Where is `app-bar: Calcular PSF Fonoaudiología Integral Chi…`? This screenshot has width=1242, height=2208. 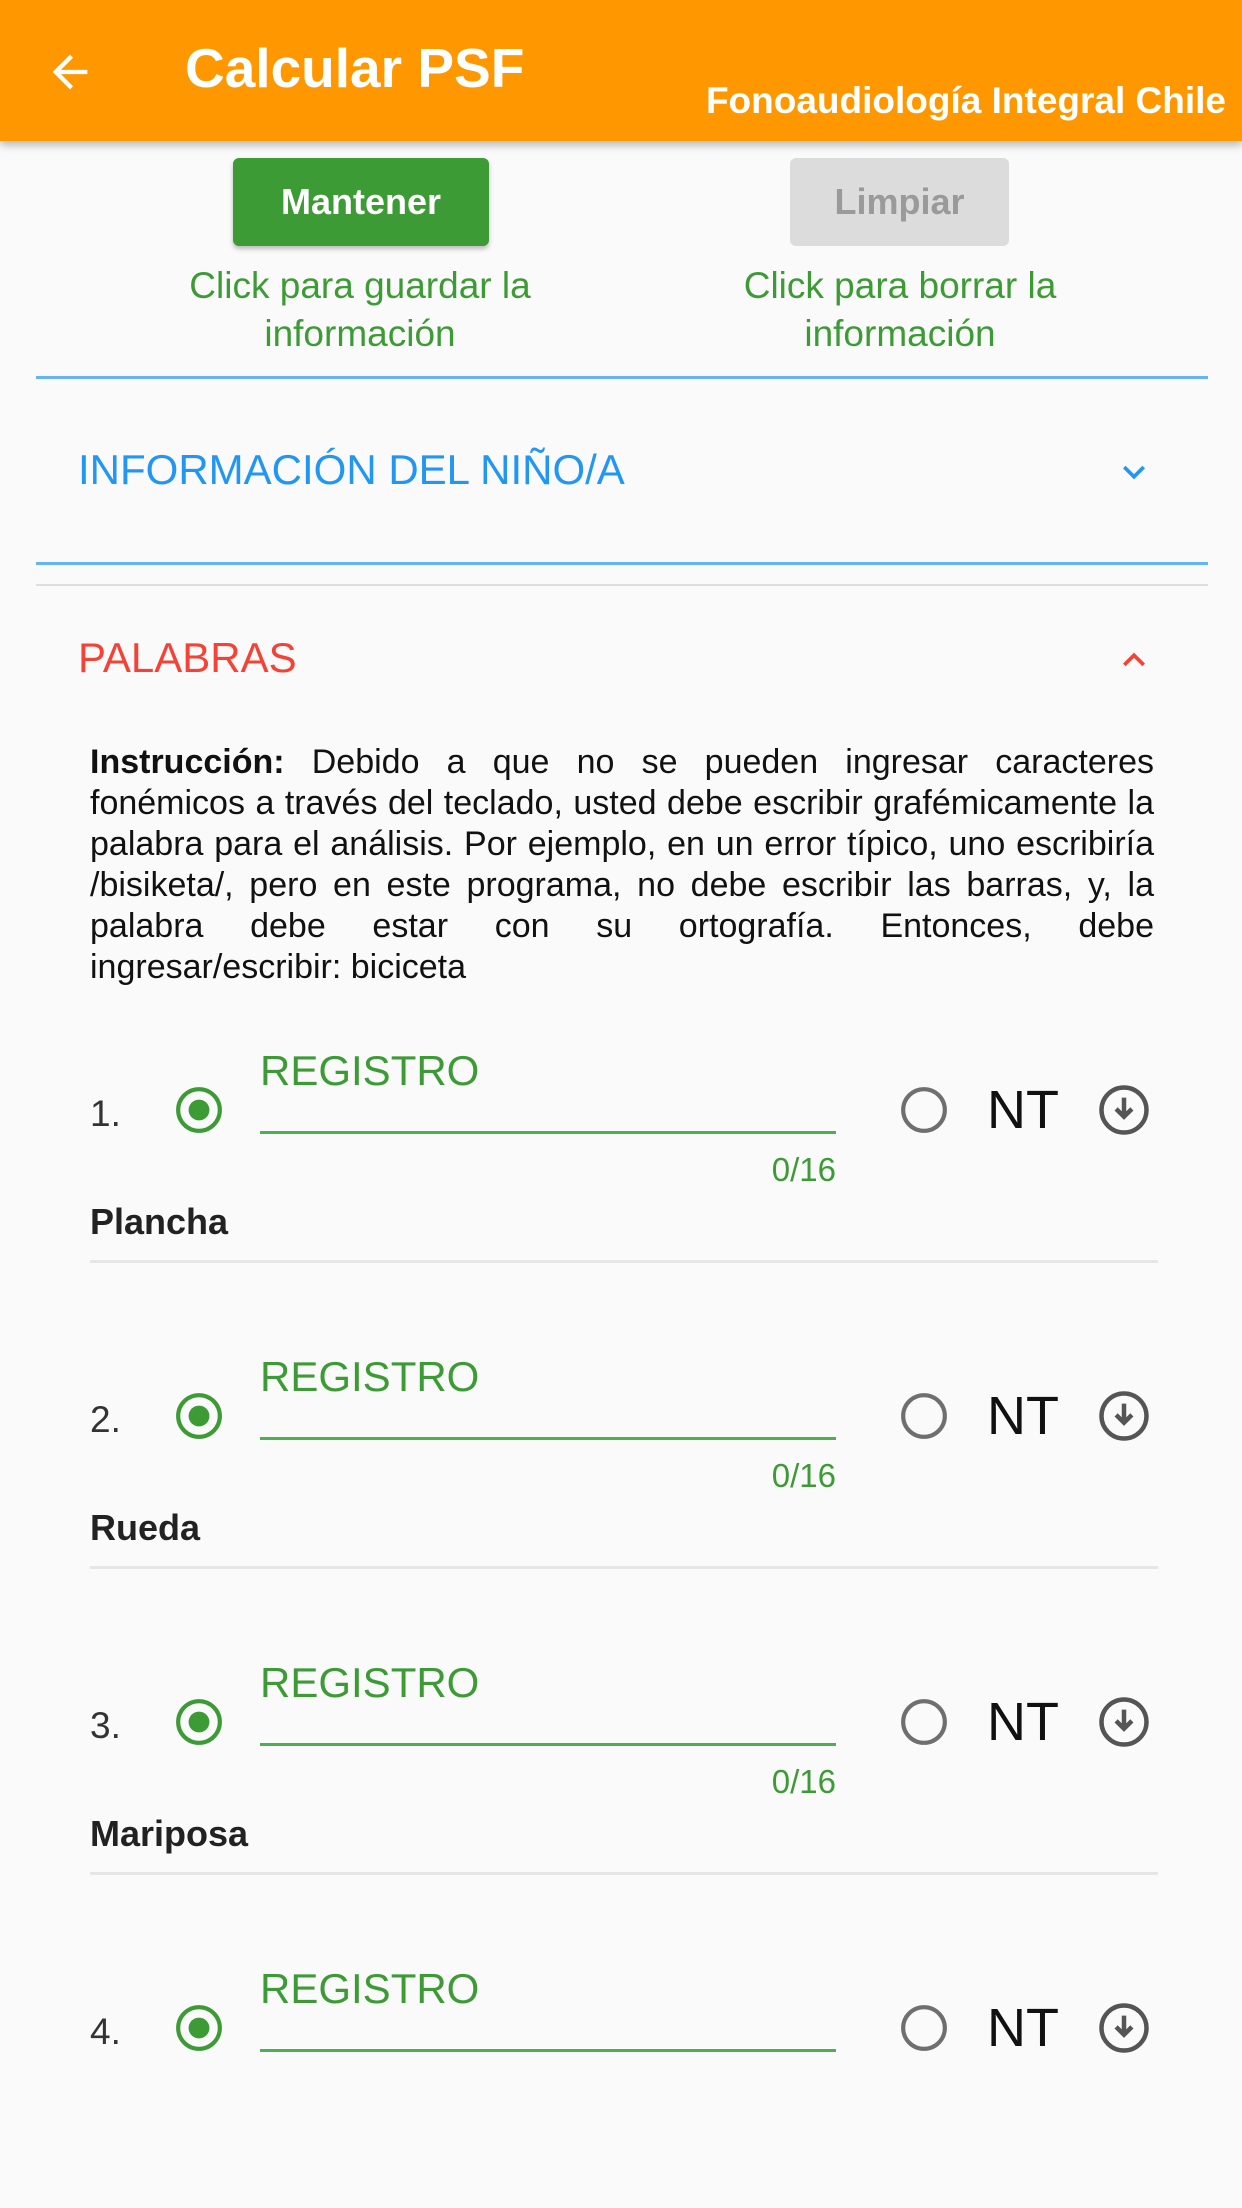 app-bar: Calcular PSF Fonoaudiología Integral Chi… is located at coordinates (621, 70).